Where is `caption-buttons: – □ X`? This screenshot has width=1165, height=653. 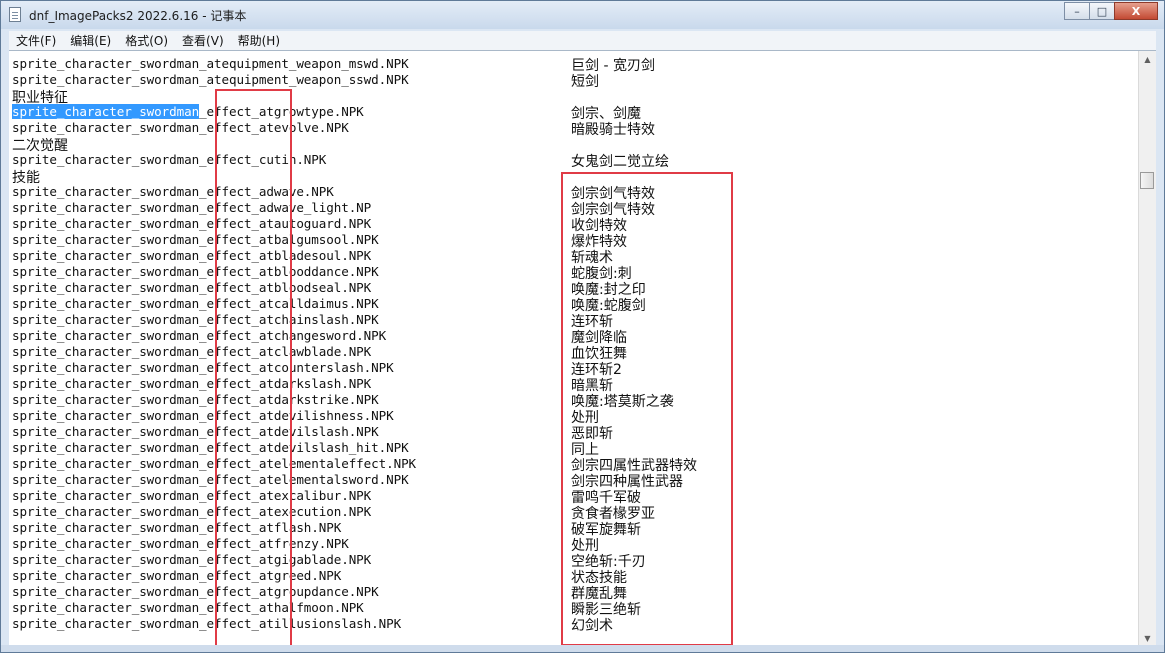
caption-buttons: – □ X is located at coordinates (1111, 12).